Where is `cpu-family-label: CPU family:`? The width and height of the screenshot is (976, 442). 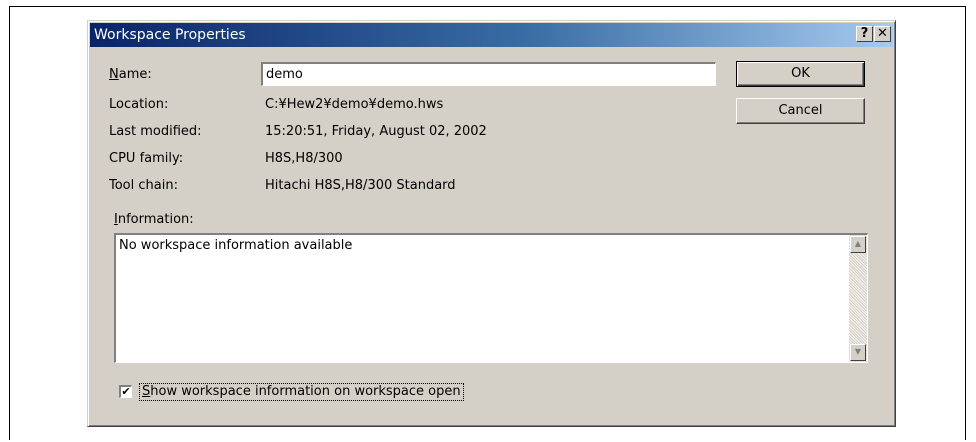
cpu-family-label: CPU family: is located at coordinates (146, 158).